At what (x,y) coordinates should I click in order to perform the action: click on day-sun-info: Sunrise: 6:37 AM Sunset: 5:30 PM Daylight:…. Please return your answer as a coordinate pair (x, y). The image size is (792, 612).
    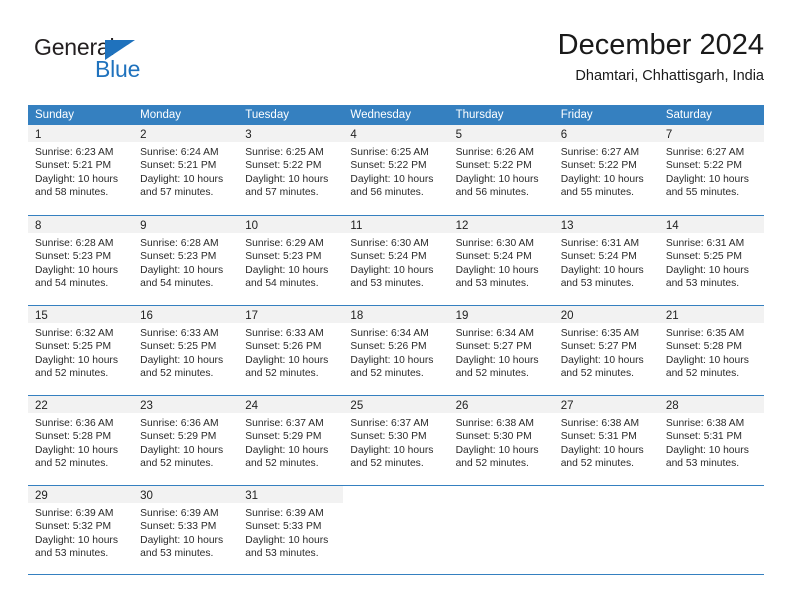
    Looking at the image, I should click on (395, 442).